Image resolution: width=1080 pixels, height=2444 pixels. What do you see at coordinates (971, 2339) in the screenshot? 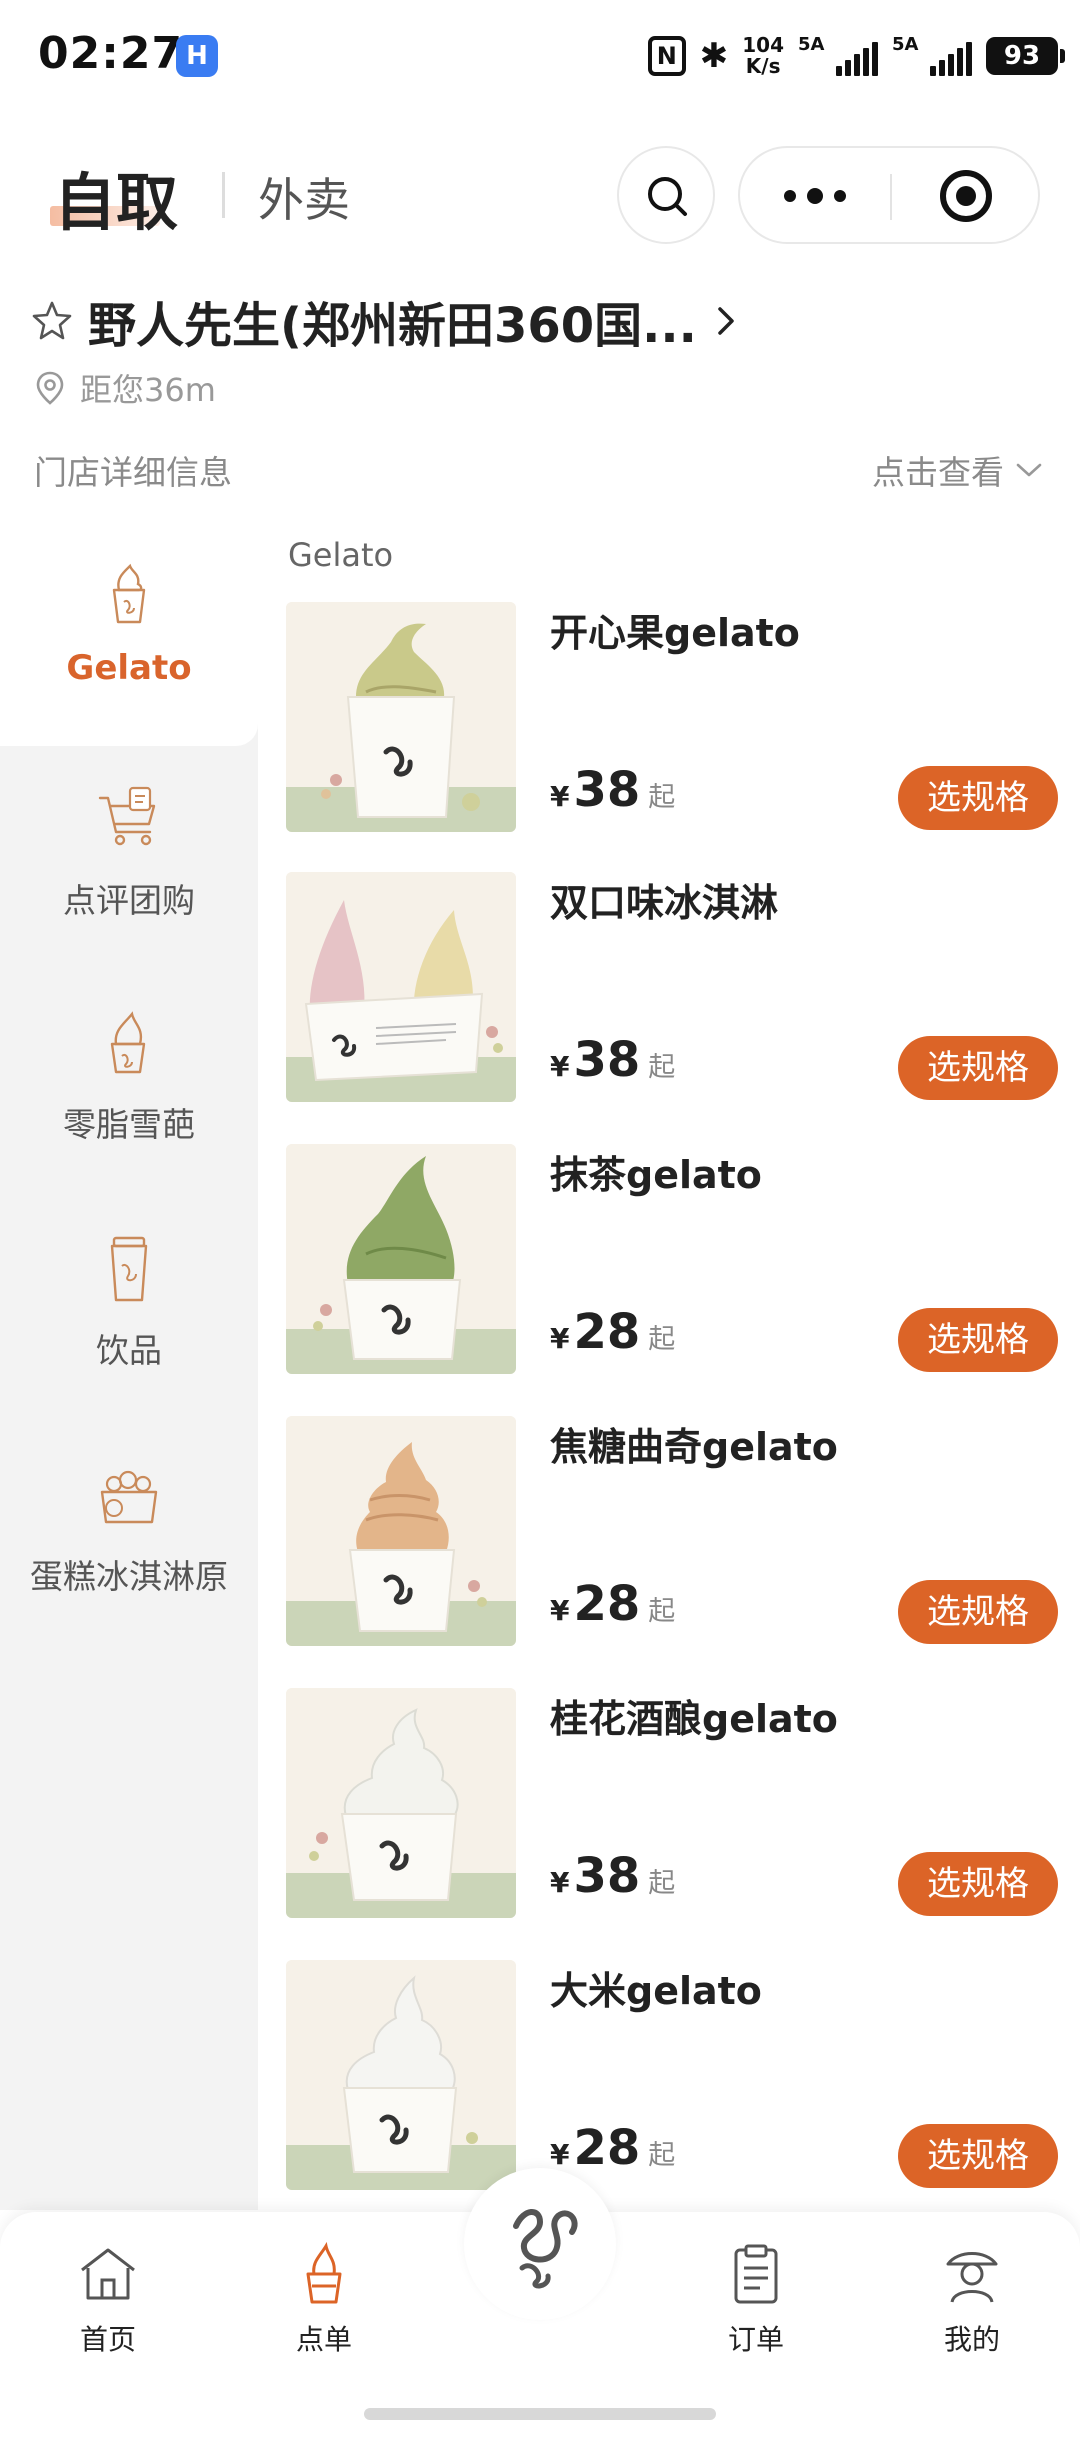
I see `tab-label: 我的` at bounding box center [971, 2339].